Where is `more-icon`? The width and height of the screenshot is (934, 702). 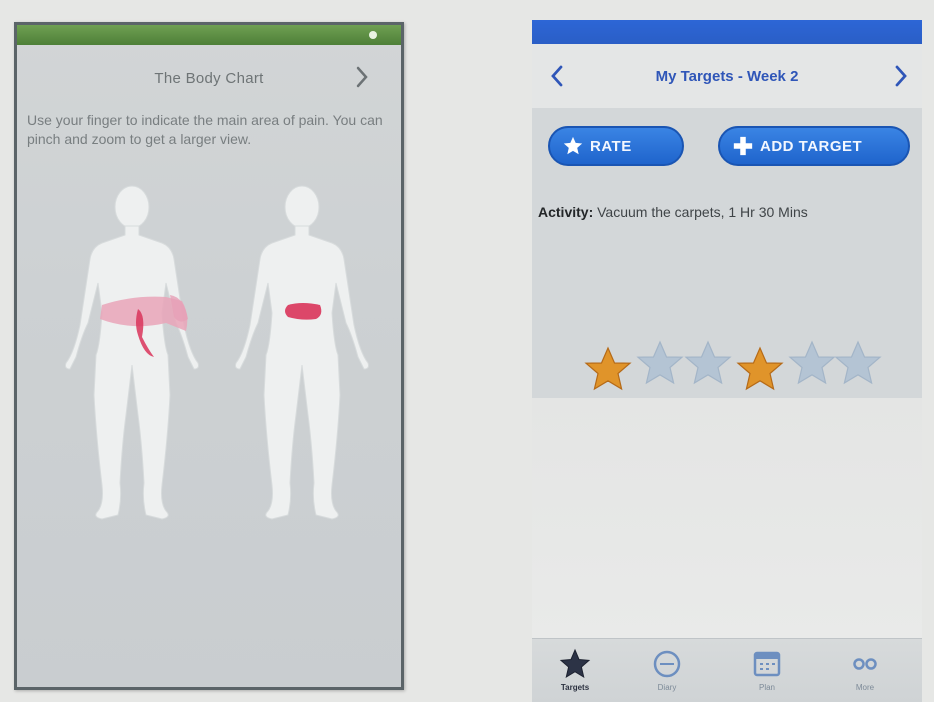
more-icon is located at coordinates (865, 664).